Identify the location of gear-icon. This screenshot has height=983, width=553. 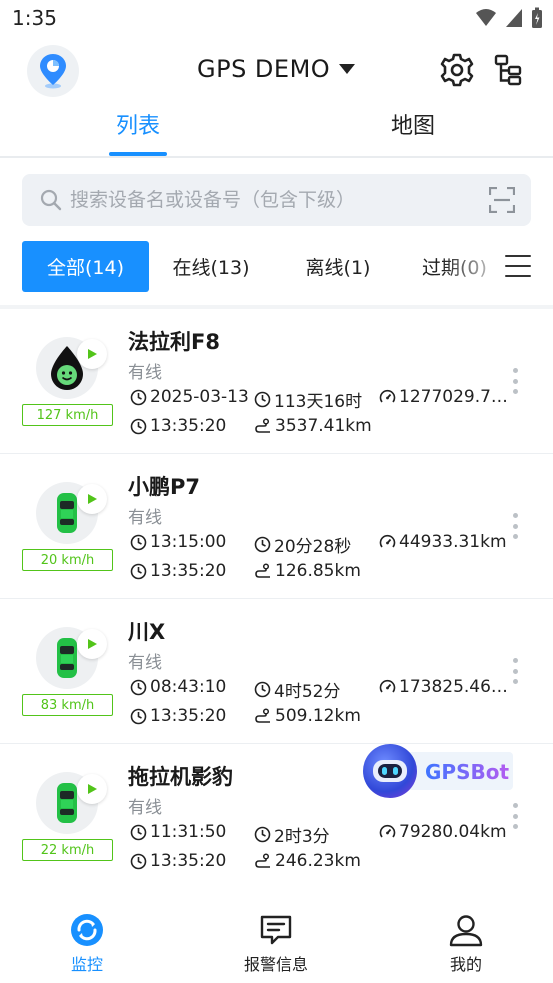
(457, 70).